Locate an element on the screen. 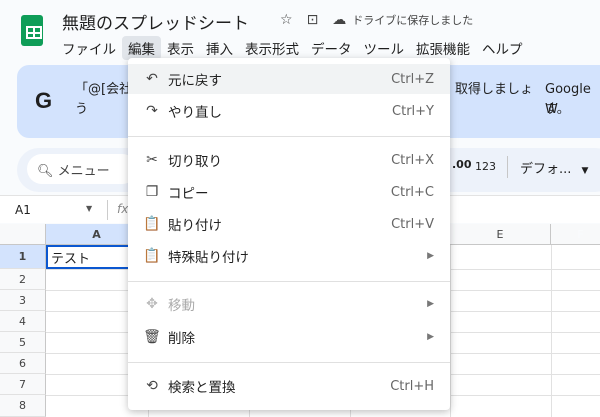 Image resolution: width=600 pixels, height=417 pixels. row-header-3: 3 is located at coordinates (23, 300).